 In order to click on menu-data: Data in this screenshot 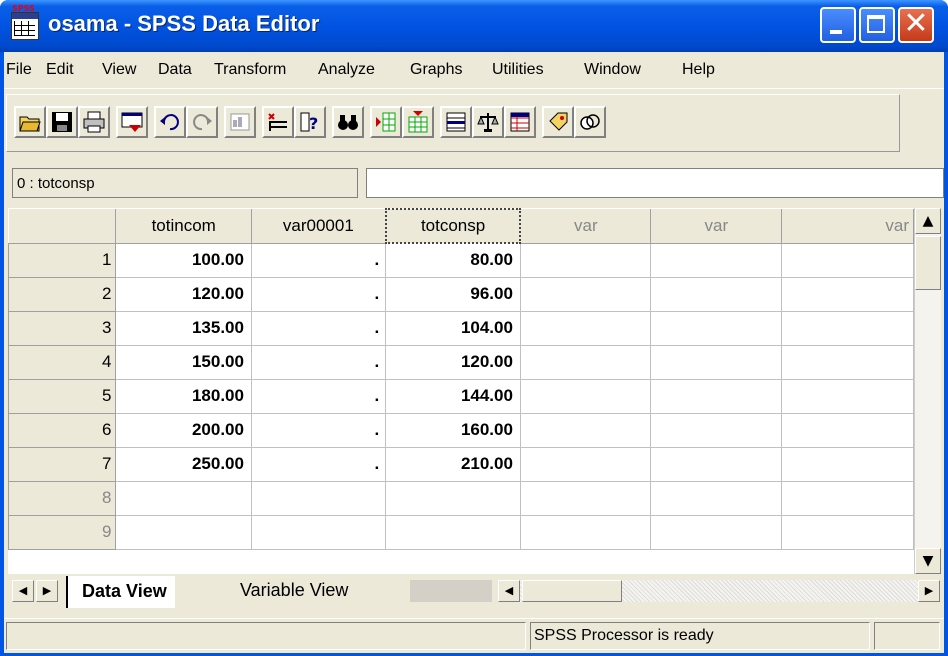, I will do `click(175, 70)`.